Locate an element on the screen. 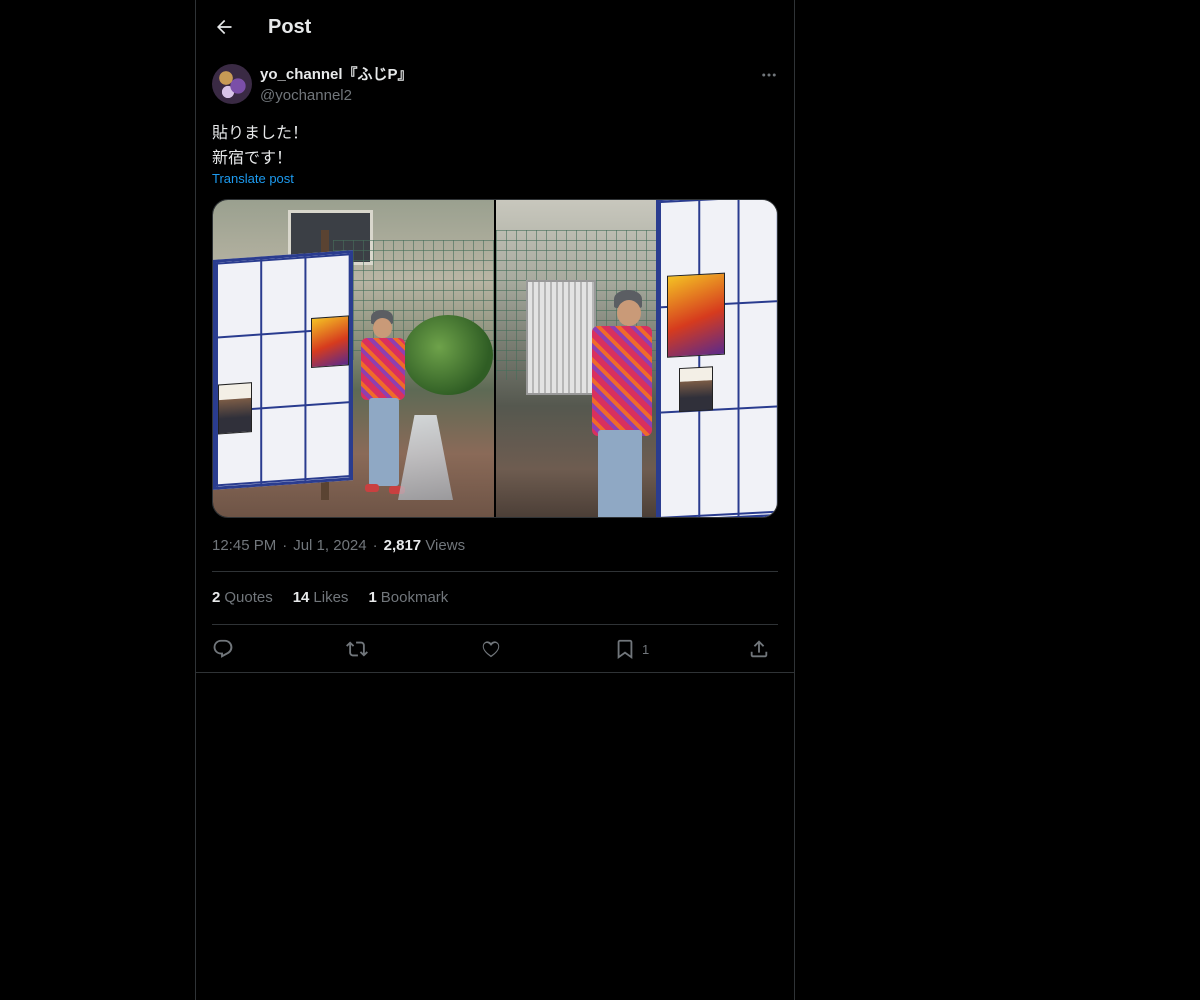 The image size is (1200, 1000). share-icon is located at coordinates (759, 649).